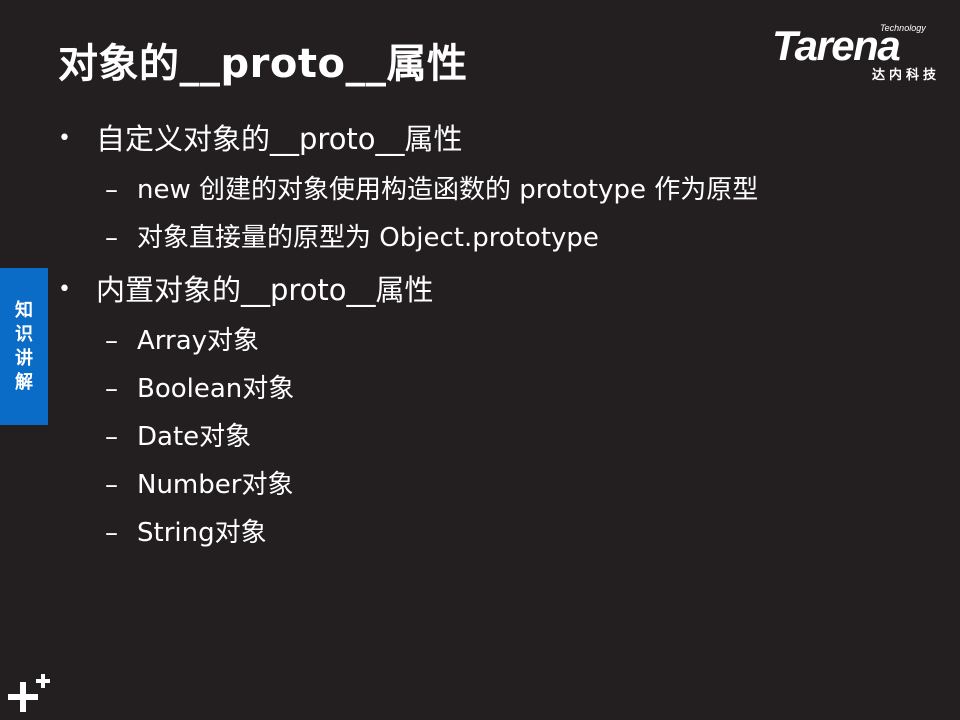 Image resolution: width=960 pixels, height=720 pixels. What do you see at coordinates (29, 693) in the screenshot?
I see `plus-decoration-icon` at bounding box center [29, 693].